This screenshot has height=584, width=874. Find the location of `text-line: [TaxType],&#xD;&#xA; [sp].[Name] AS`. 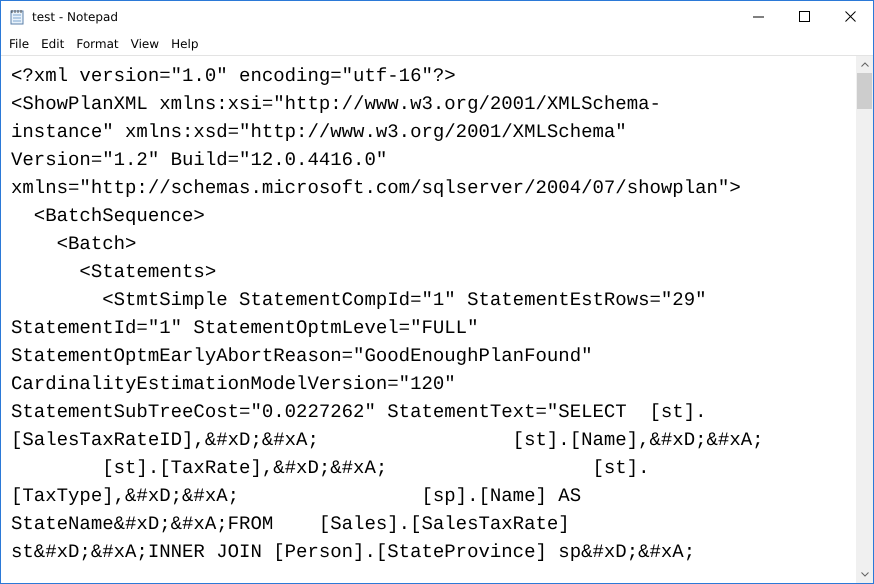

text-line: [TaxType],&#xD;&#xA; [sp].[Name] AS is located at coordinates (296, 496).